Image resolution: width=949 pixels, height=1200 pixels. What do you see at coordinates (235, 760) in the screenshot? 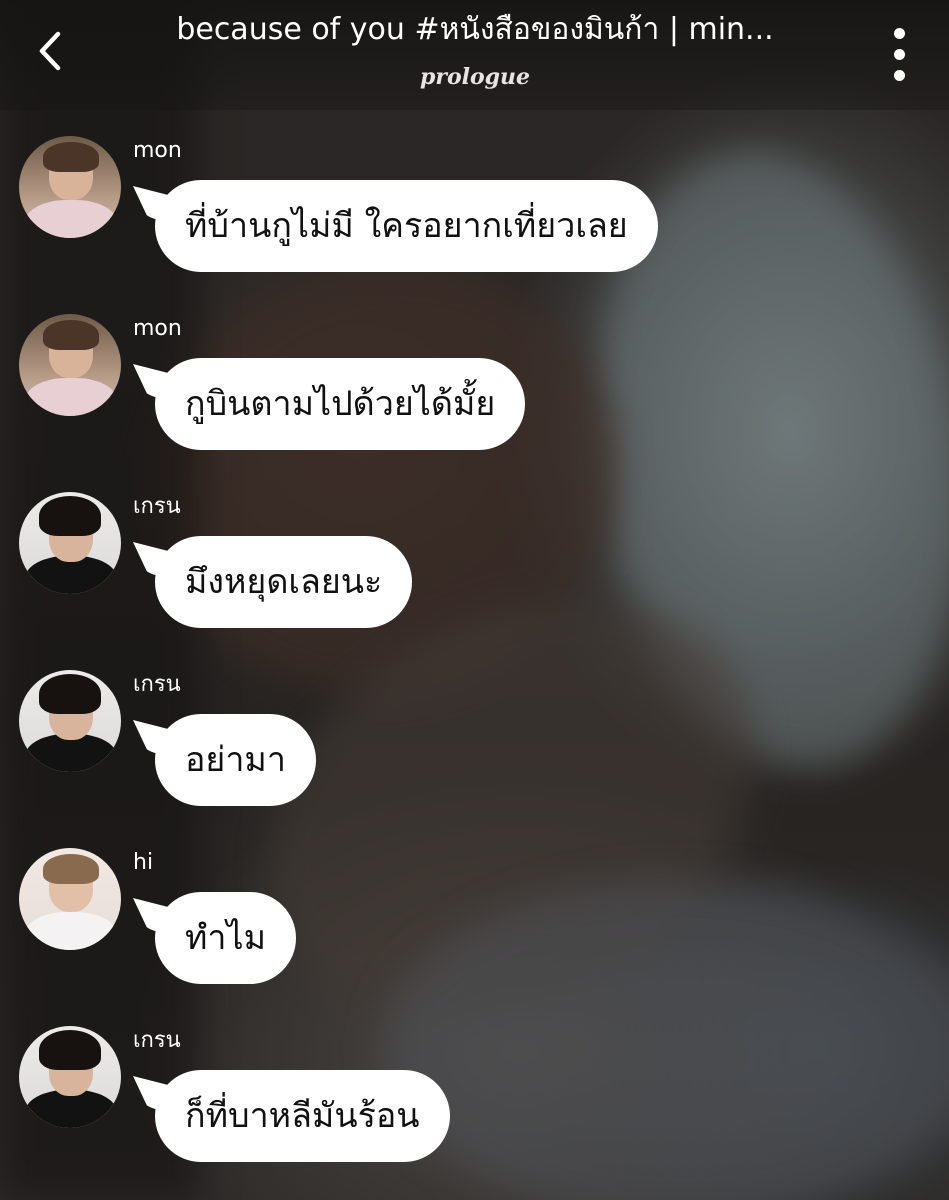
I see `message-bubble: อย่ามา` at bounding box center [235, 760].